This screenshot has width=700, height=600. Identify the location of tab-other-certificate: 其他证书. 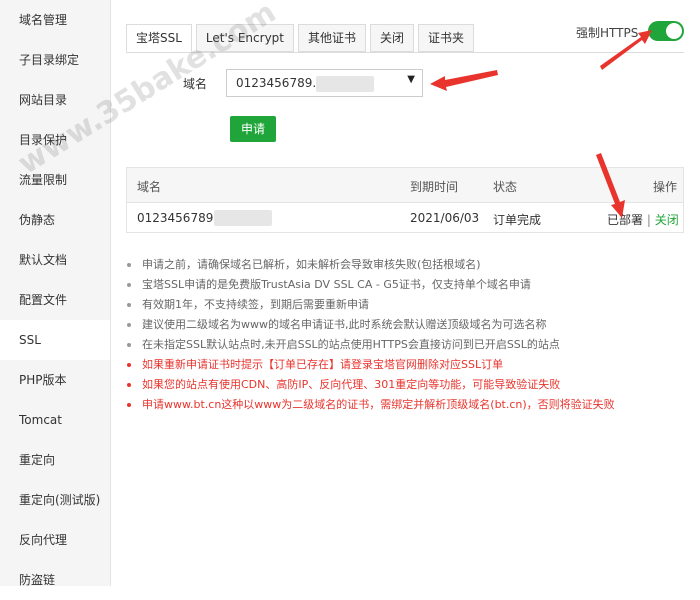
(332, 38).